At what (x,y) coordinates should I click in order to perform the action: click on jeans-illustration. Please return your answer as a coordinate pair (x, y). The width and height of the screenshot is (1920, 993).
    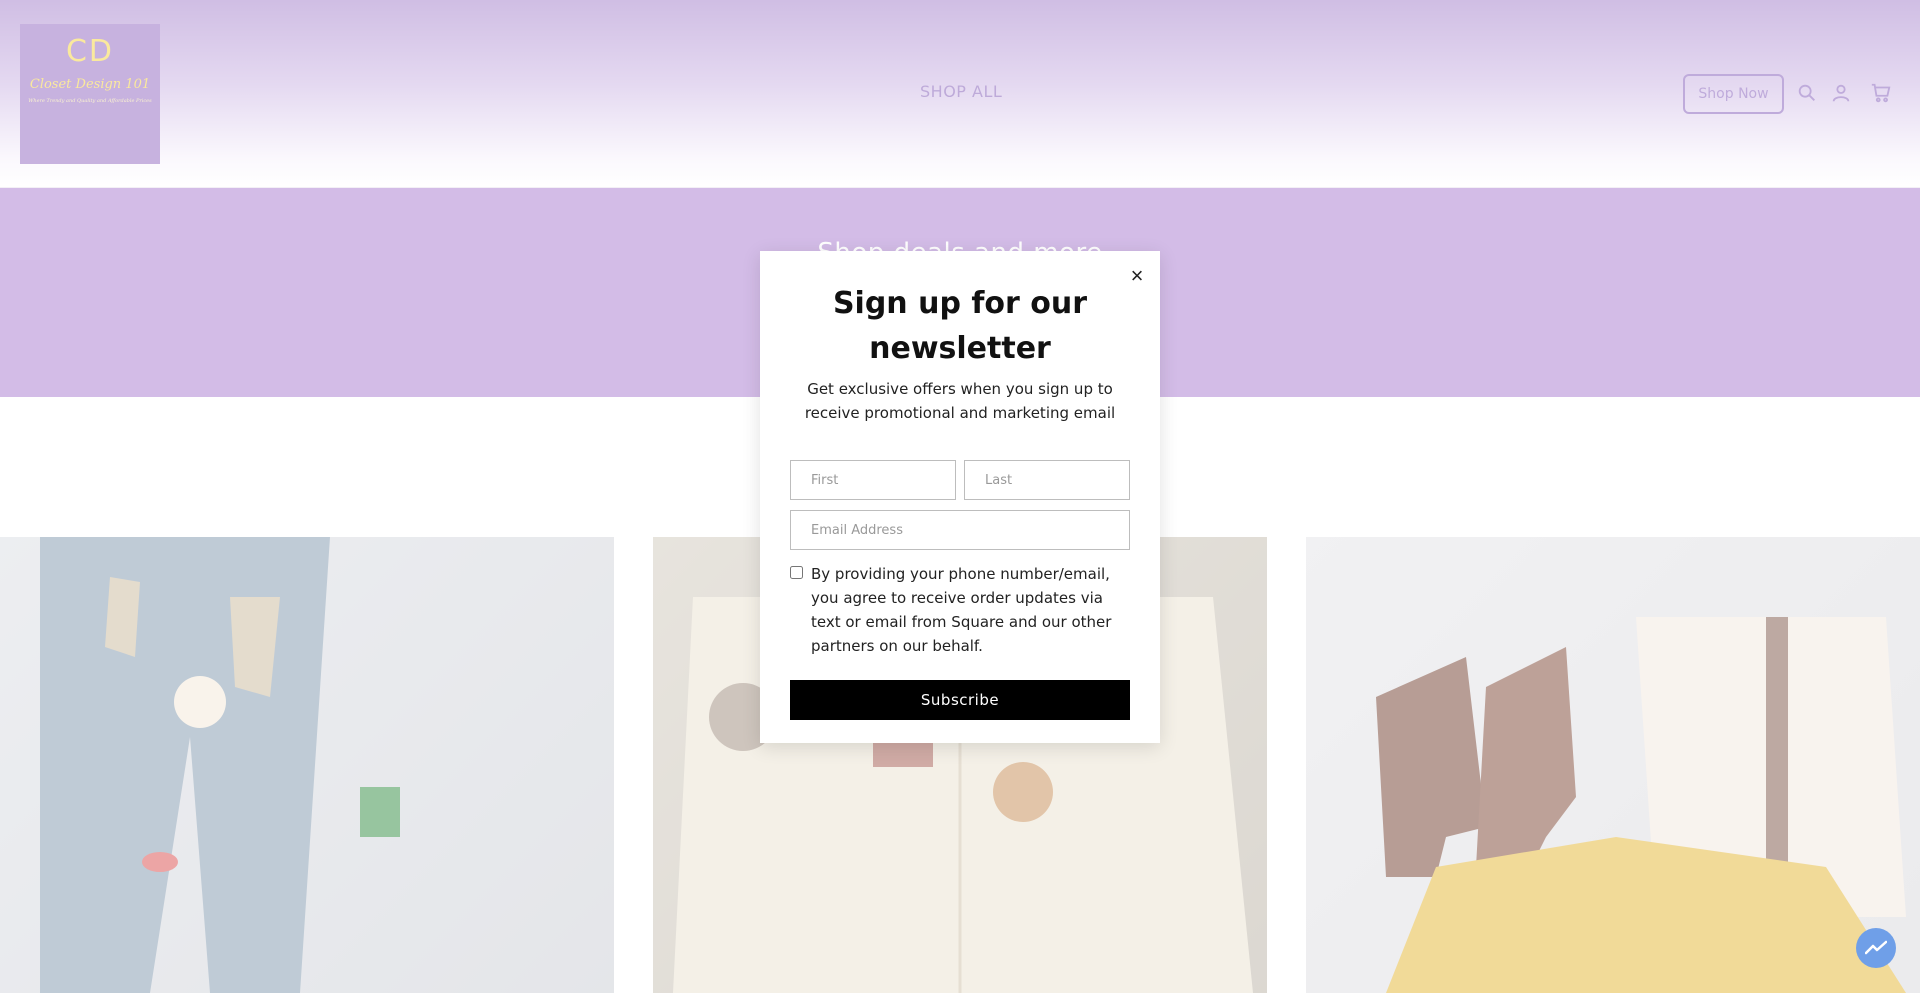
    Looking at the image, I should click on (220, 765).